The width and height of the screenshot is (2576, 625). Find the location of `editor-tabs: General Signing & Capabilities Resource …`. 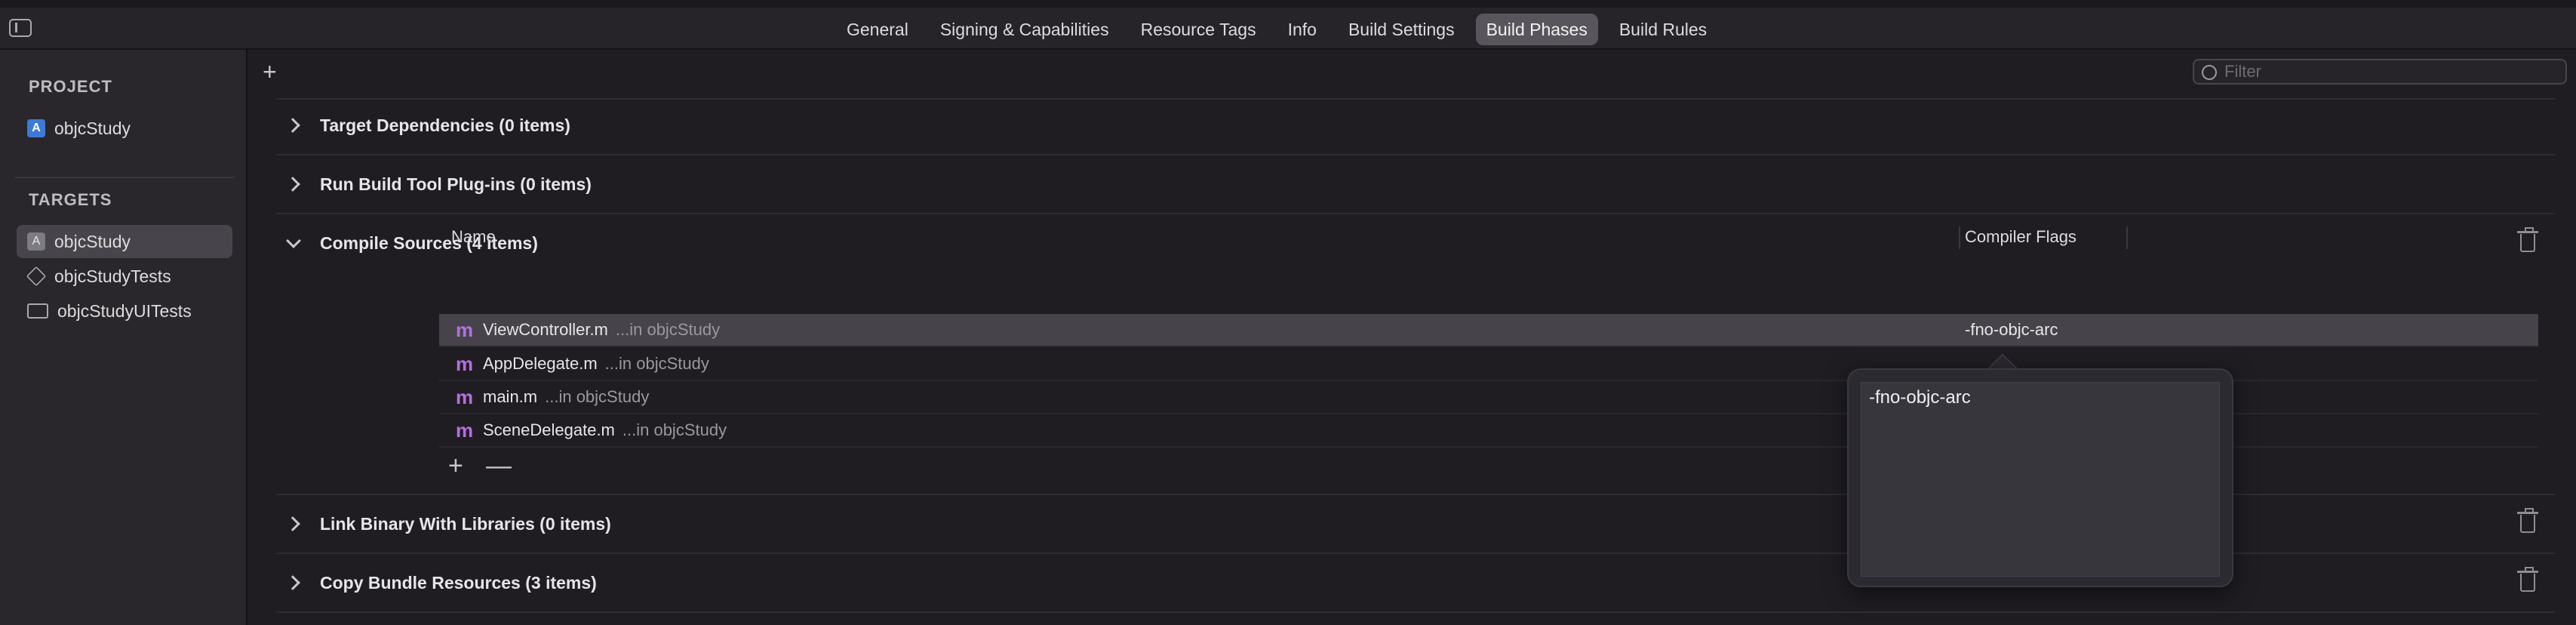

editor-tabs: General Signing & Capabilities Resource … is located at coordinates (1276, 30).